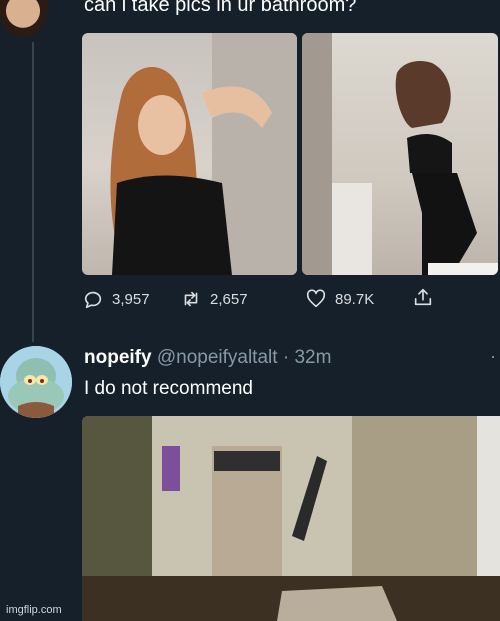 This screenshot has height=621, width=500. I want to click on user-handle: @nopeifyaltalt, so click(217, 357).